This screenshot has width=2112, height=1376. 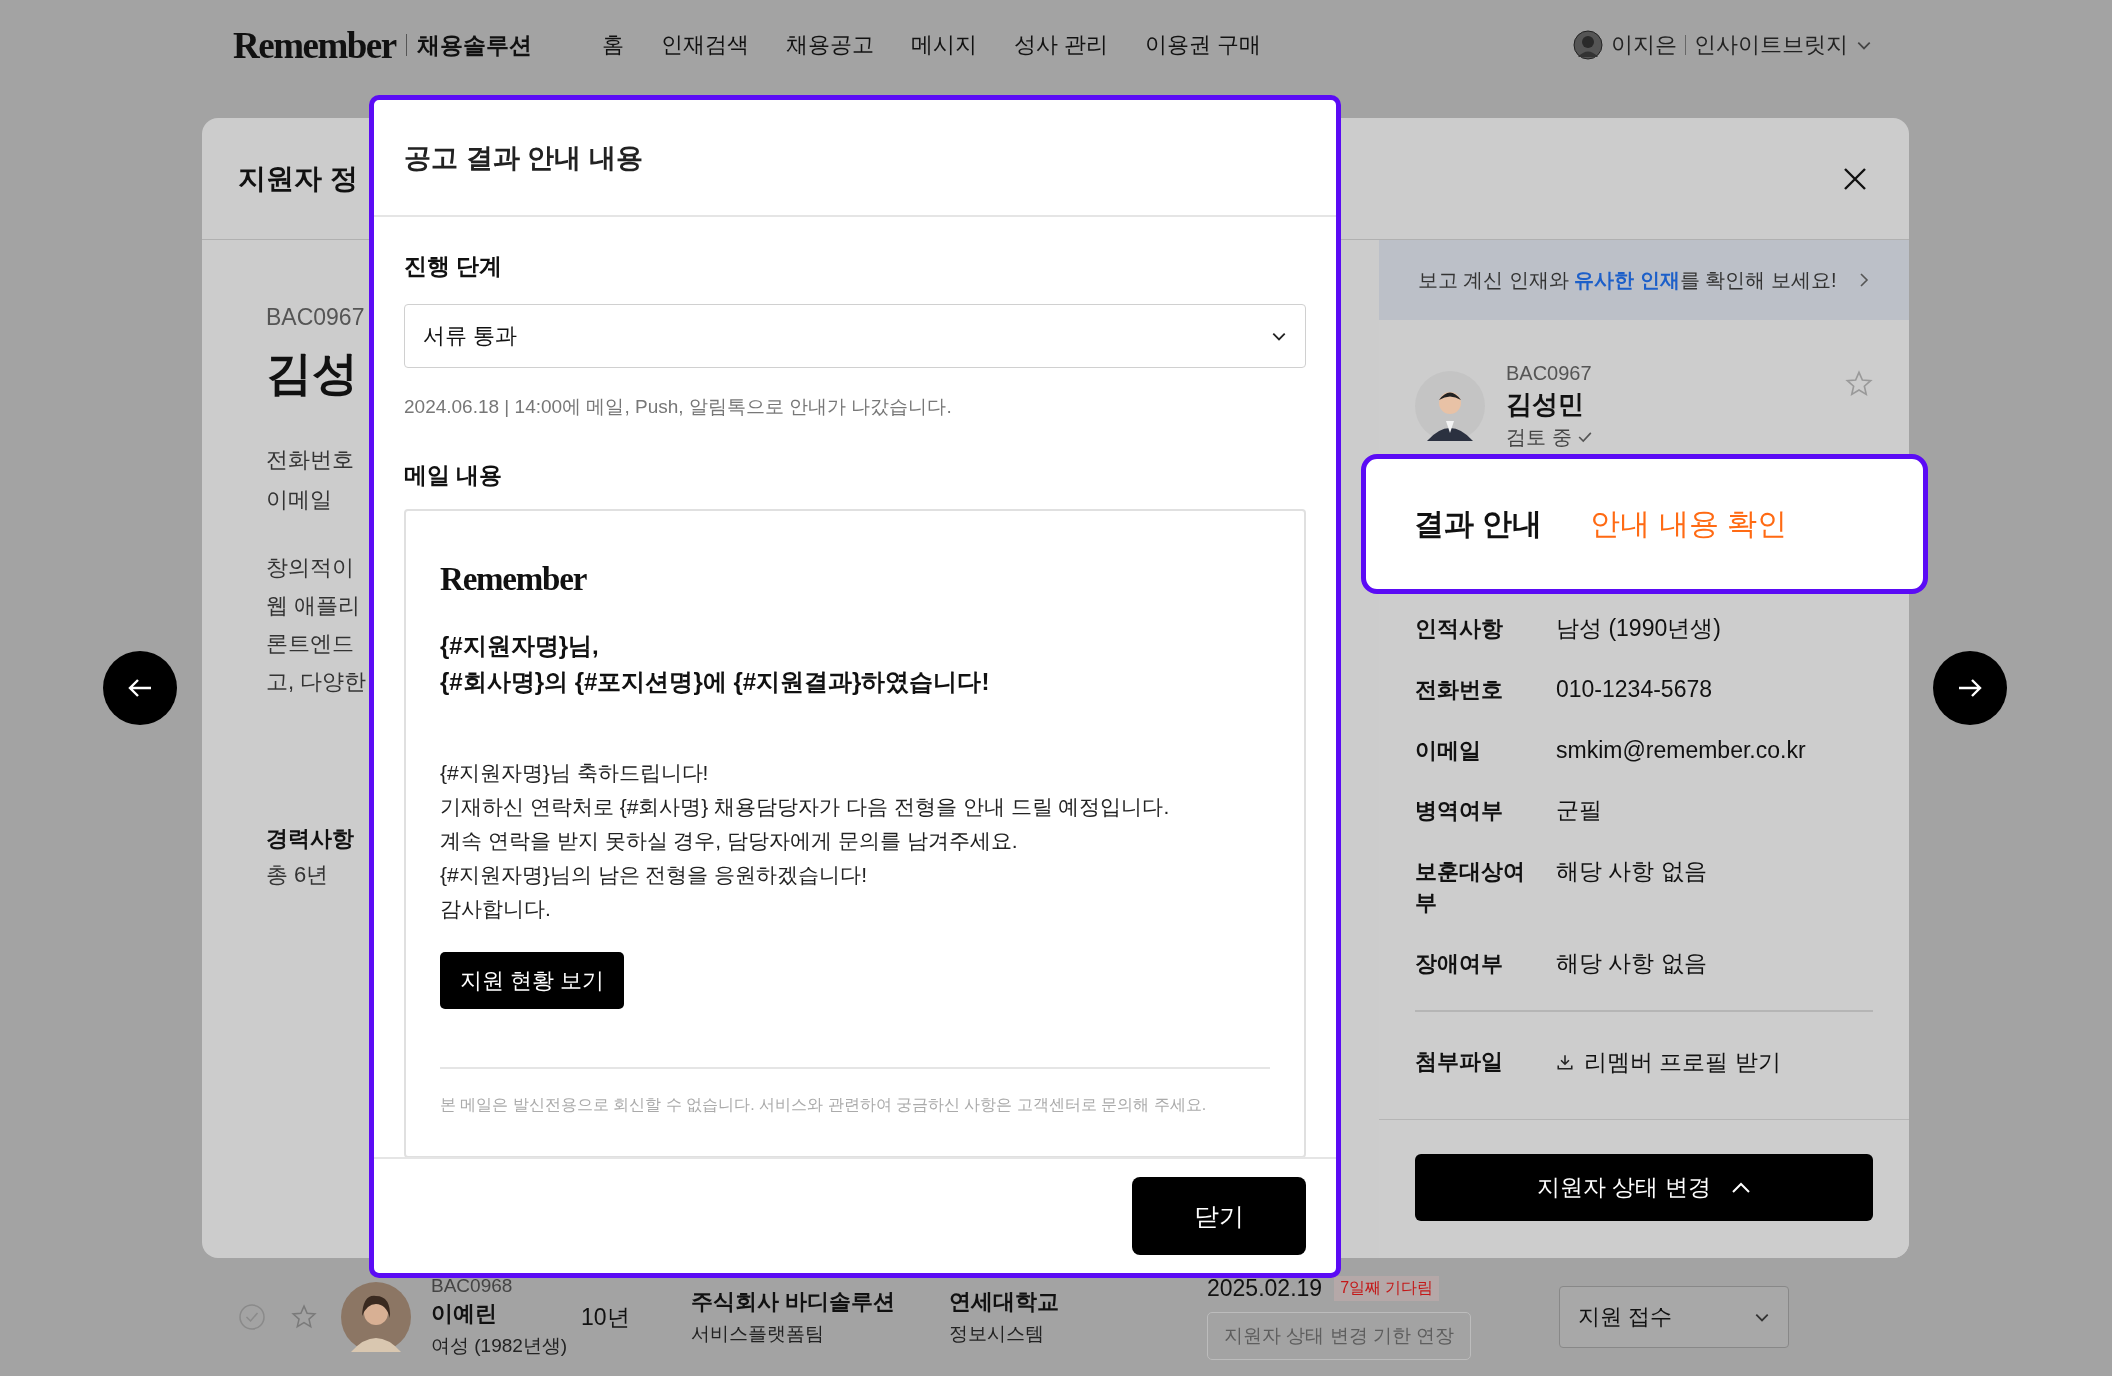 I want to click on info-value: 010-1234-5678, so click(x=1634, y=689).